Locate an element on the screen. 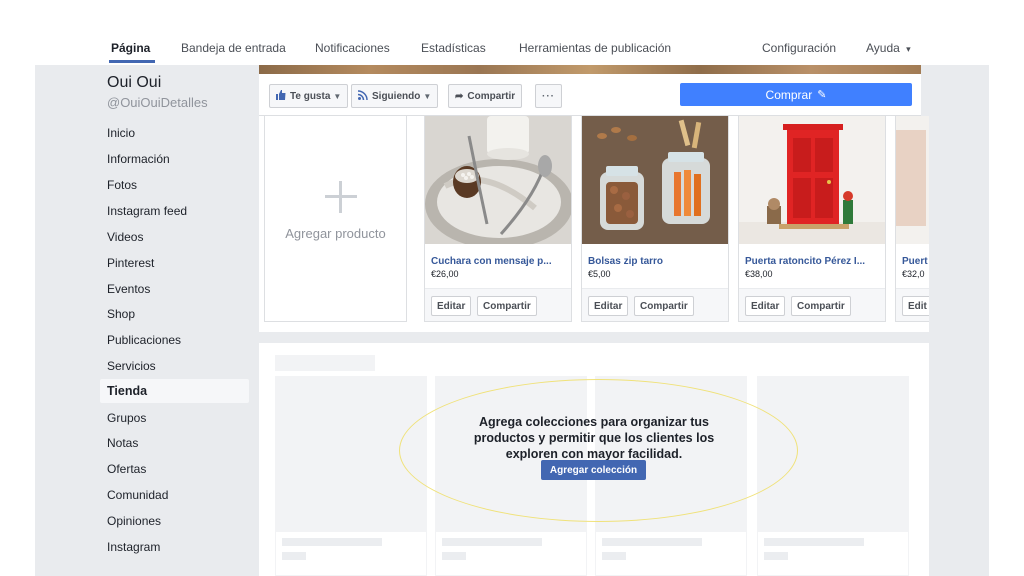 Image resolution: width=1024 pixels, height=576 pixels. product-price: €32,0 is located at coordinates (913, 274).